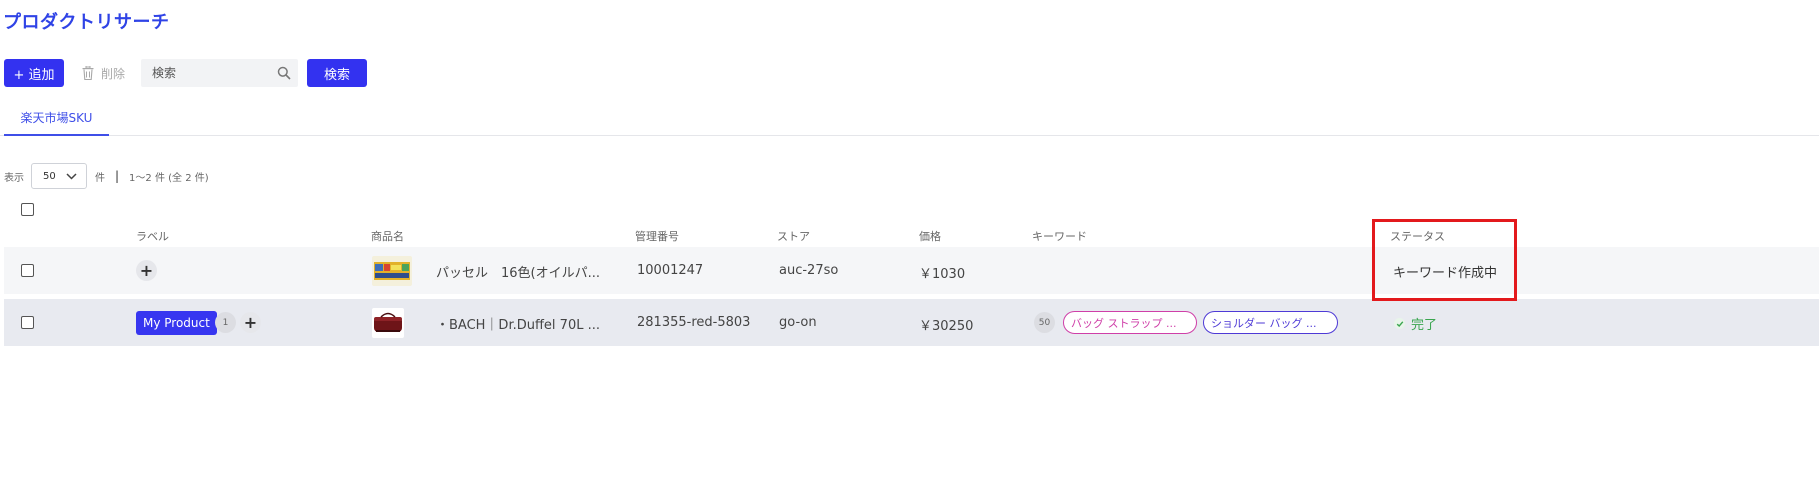 This screenshot has width=1819, height=490. Describe the element at coordinates (657, 236) in the screenshot. I see `header-management-no: 管理番号` at that location.